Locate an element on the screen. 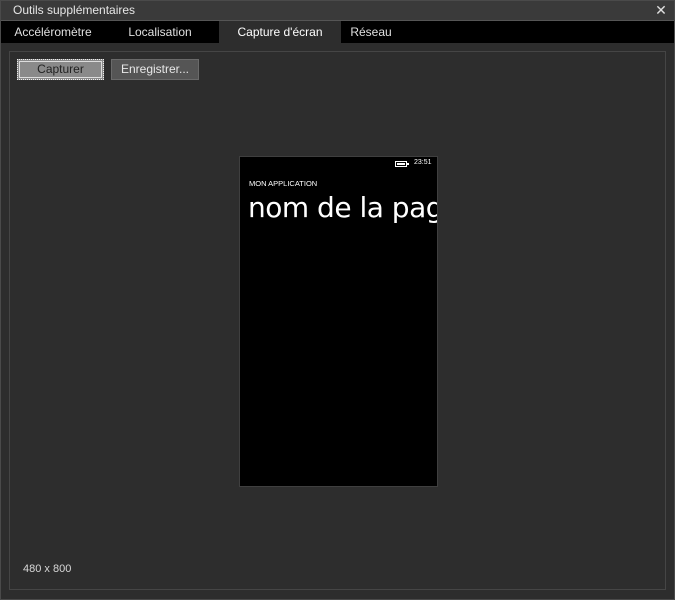 This screenshot has width=675, height=600. tab-screenshot: Capture d'écran is located at coordinates (280, 32).